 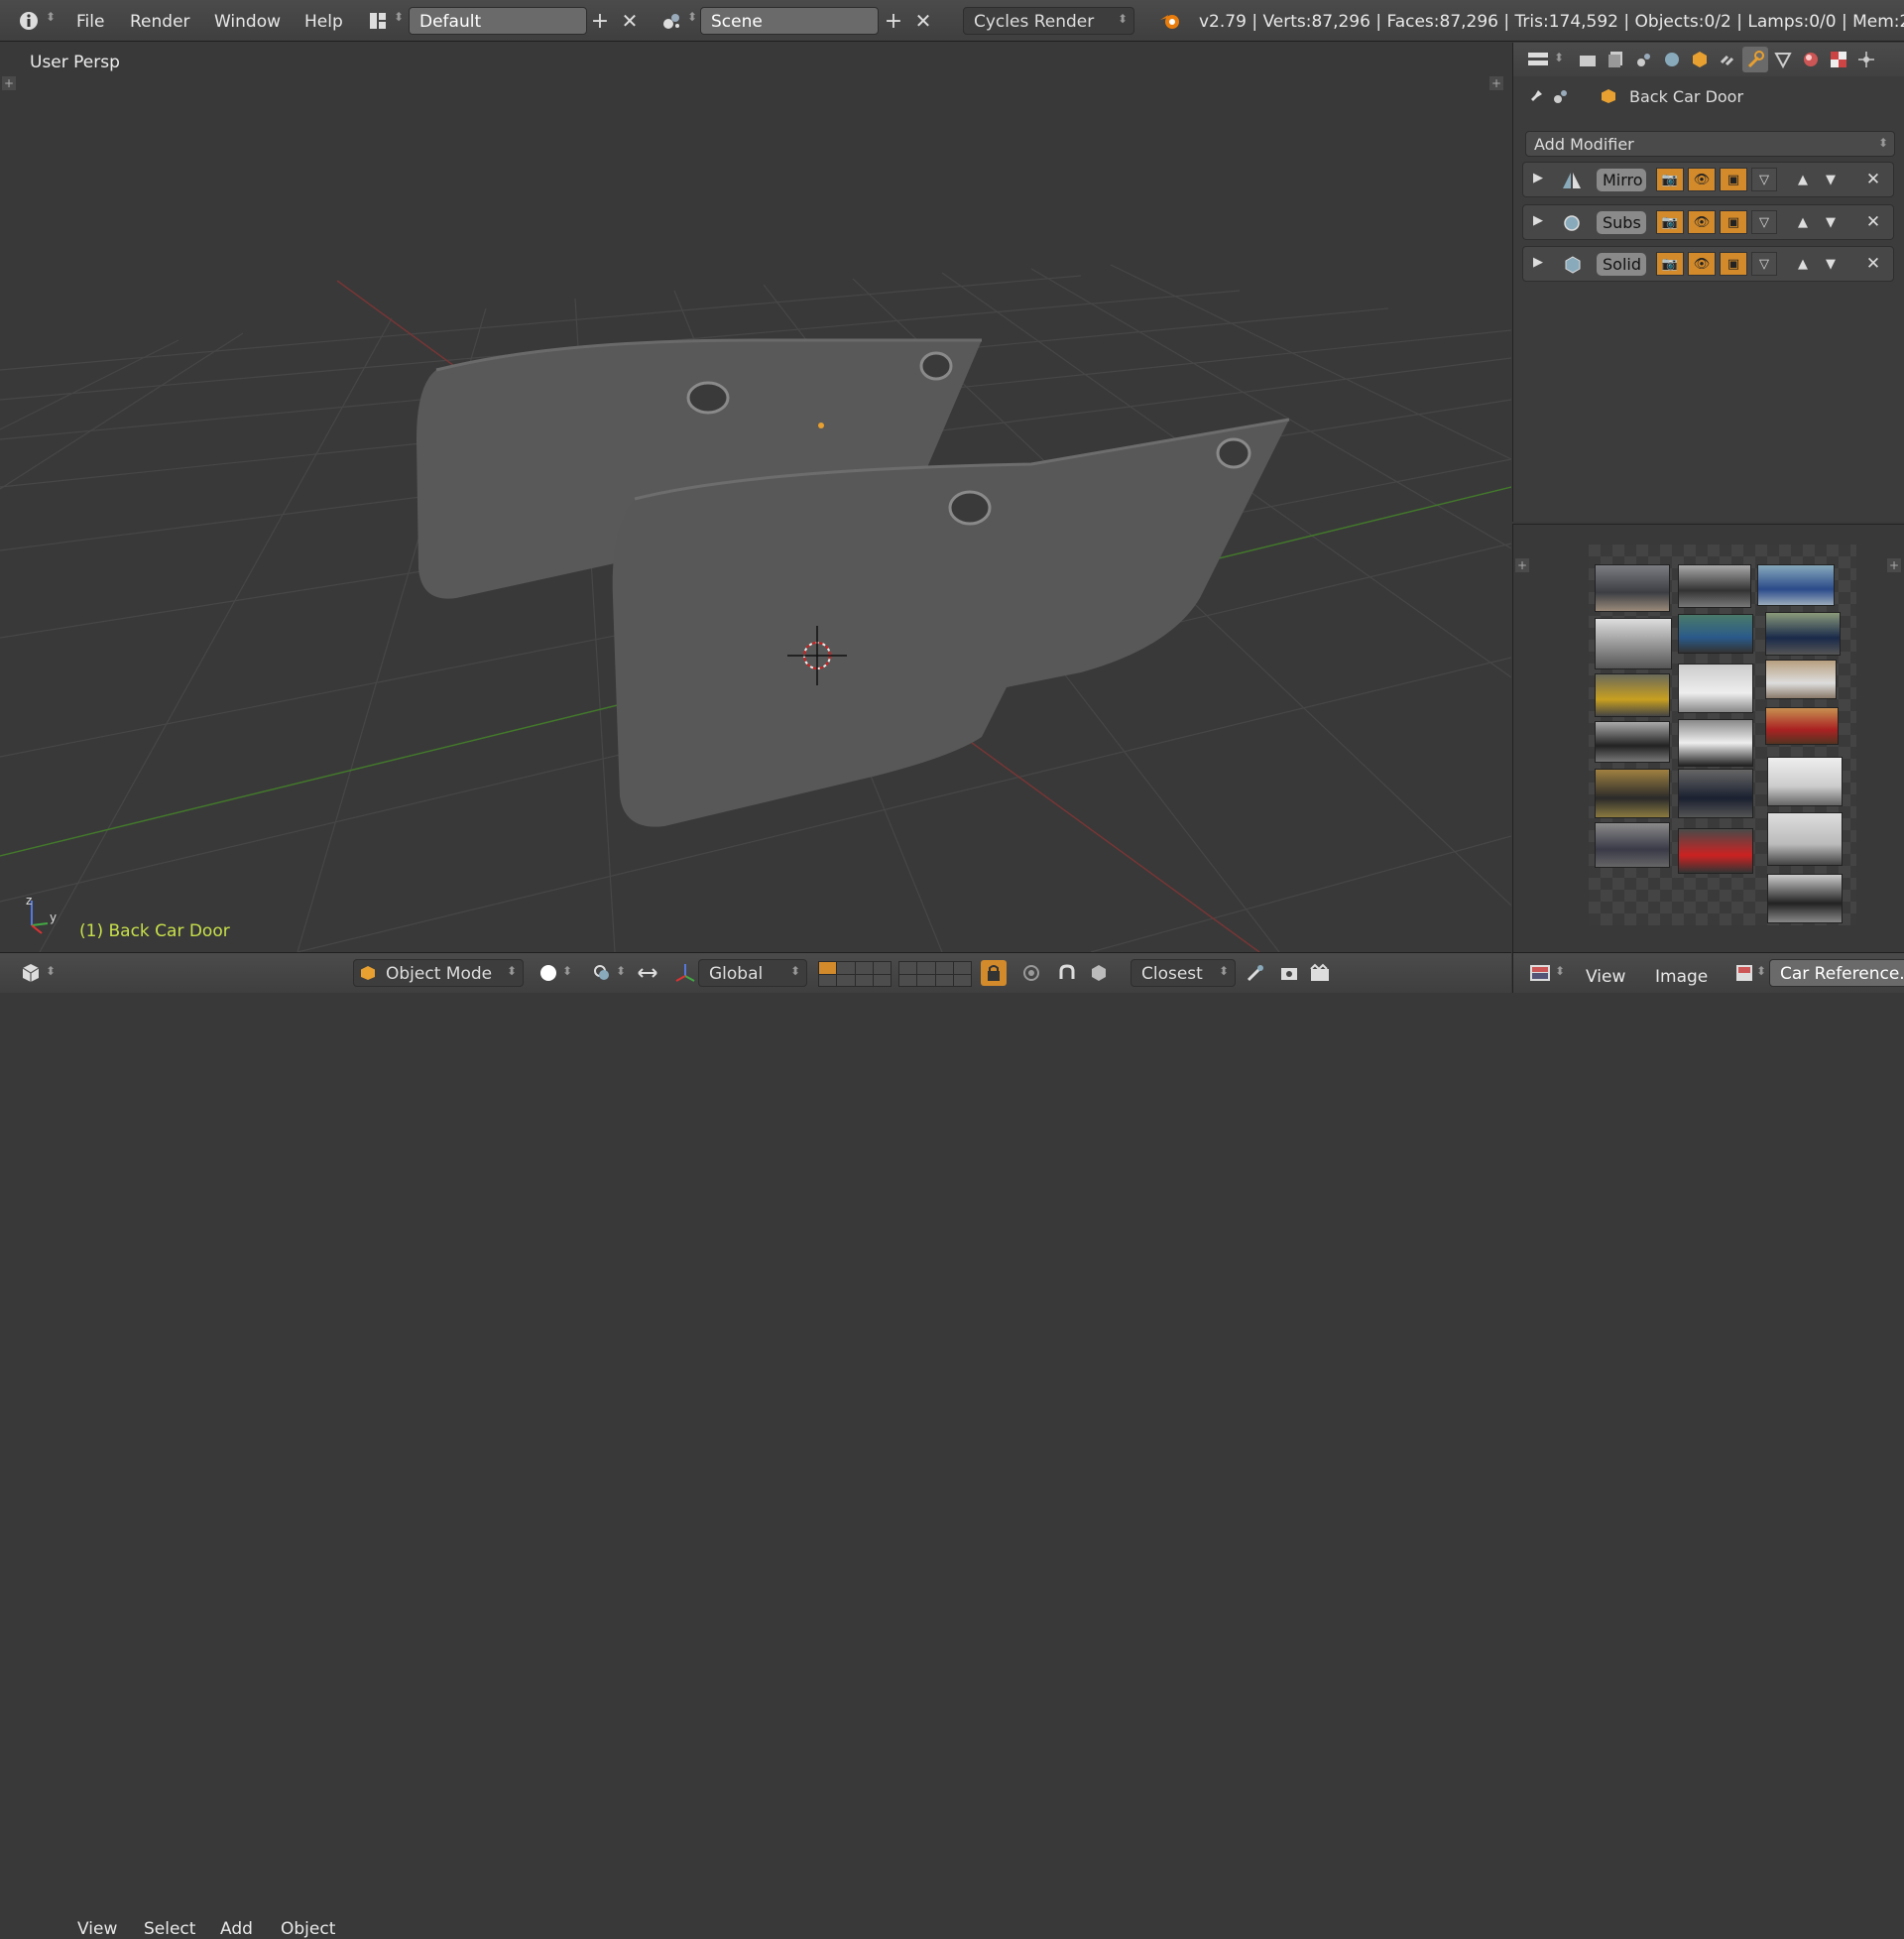 I want to click on menu-view: View, so click(x=97, y=1929).